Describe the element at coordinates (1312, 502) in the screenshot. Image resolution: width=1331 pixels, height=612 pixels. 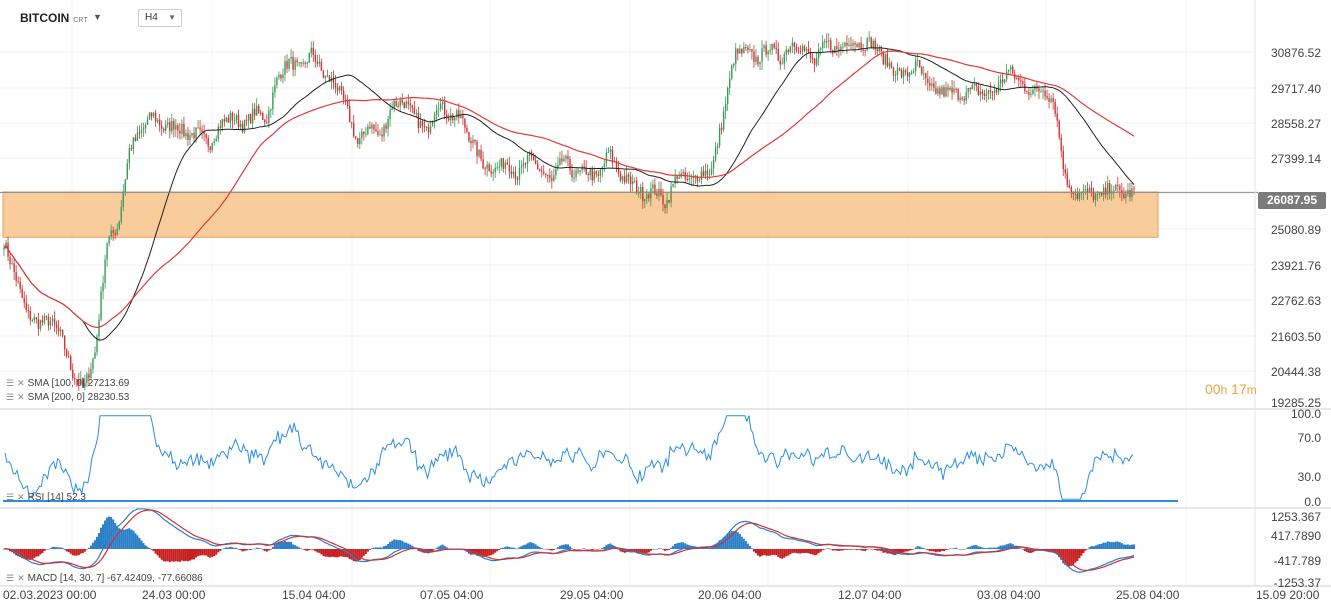
I see `rsi-tick: 0.0` at that location.